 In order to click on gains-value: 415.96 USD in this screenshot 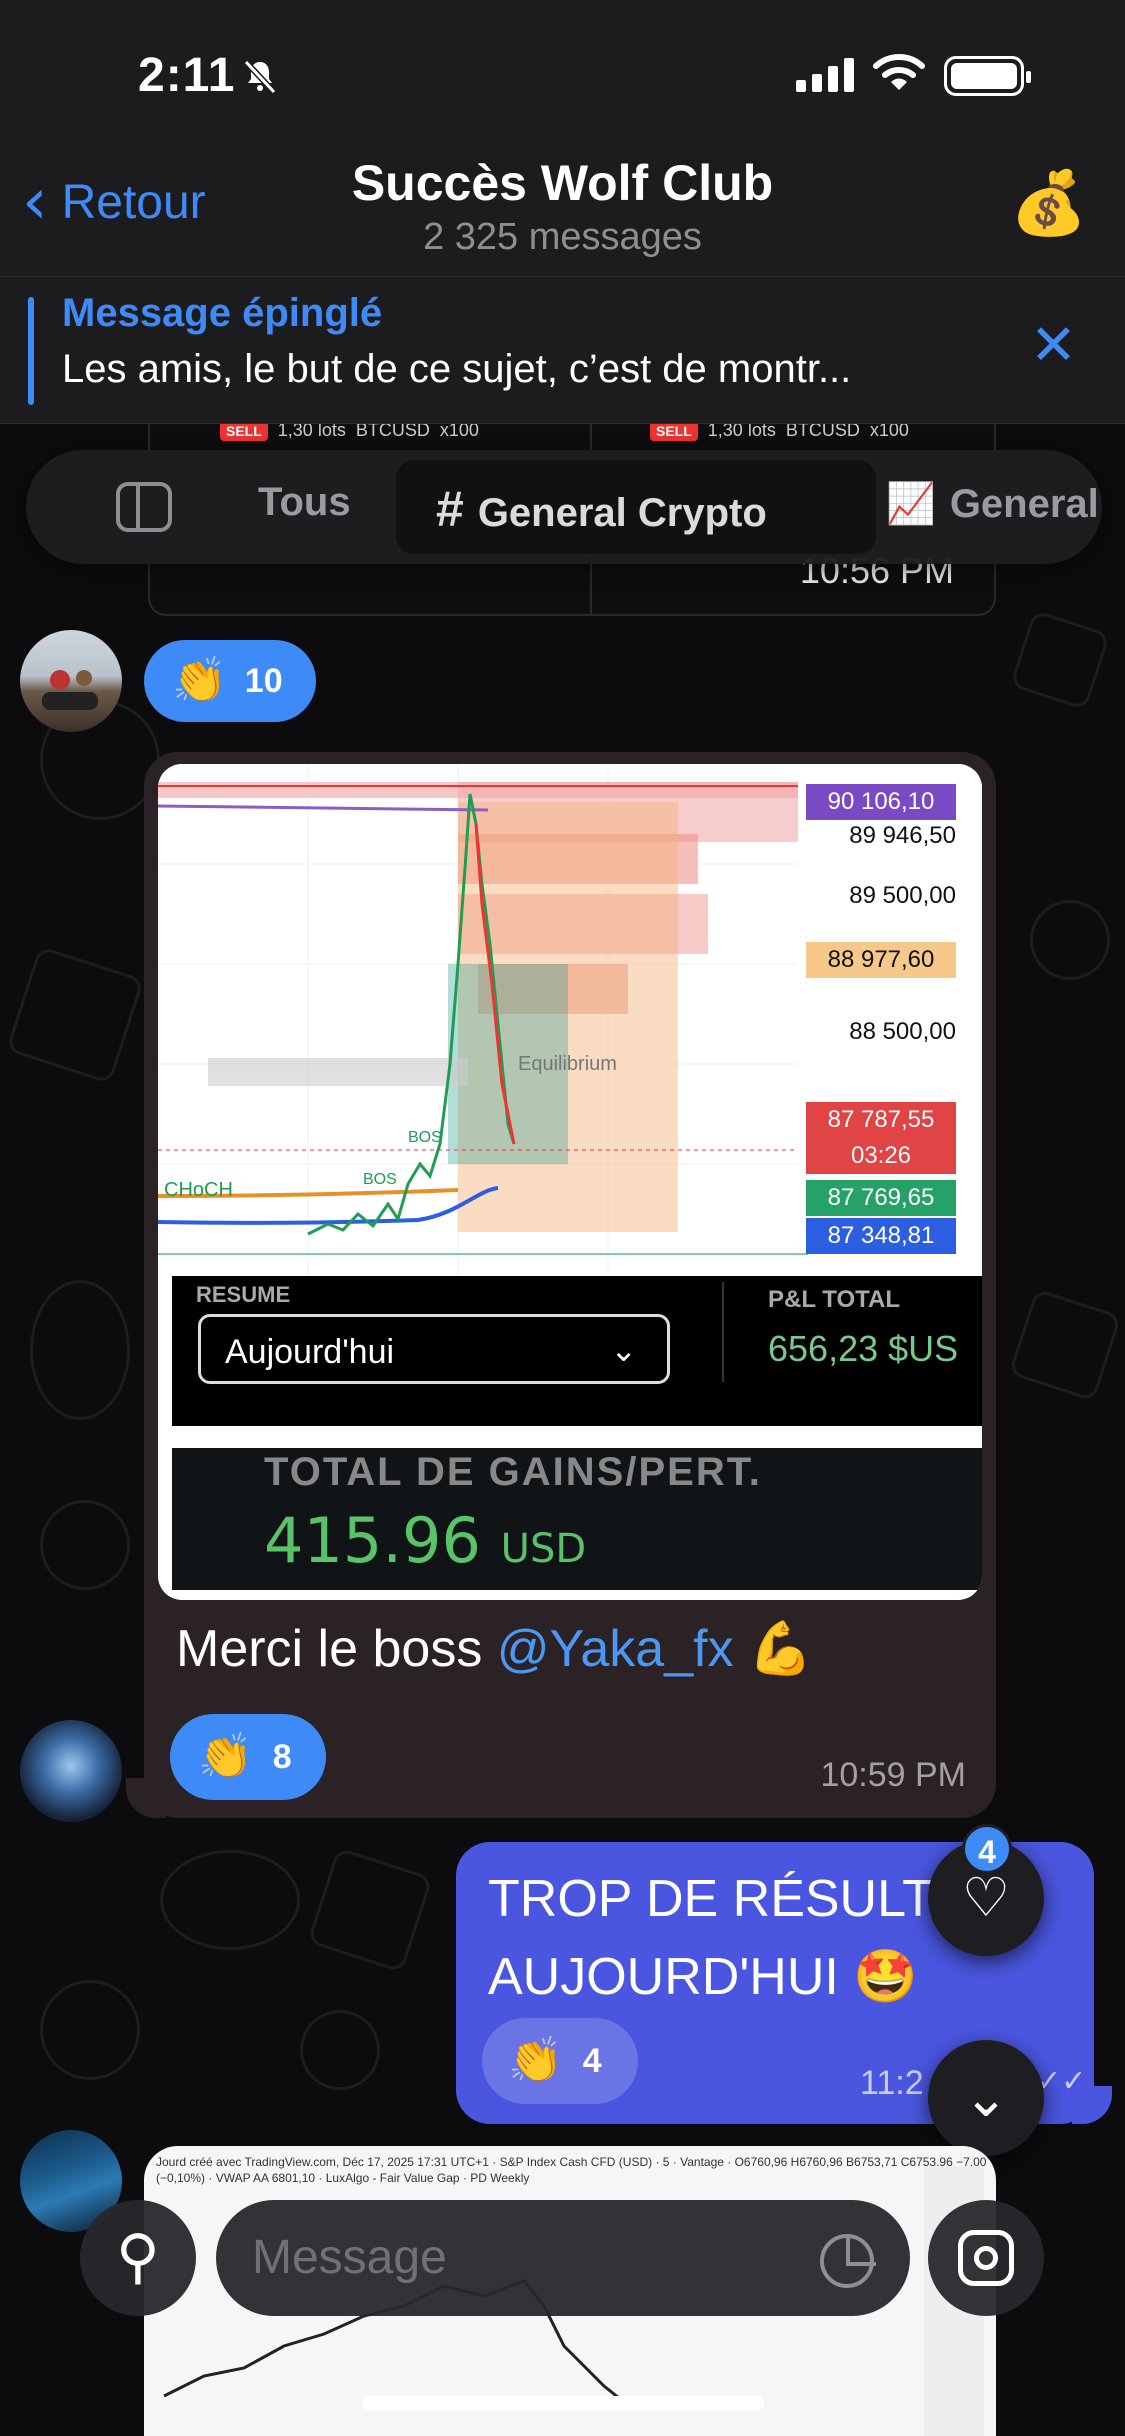, I will do `click(425, 1540)`.